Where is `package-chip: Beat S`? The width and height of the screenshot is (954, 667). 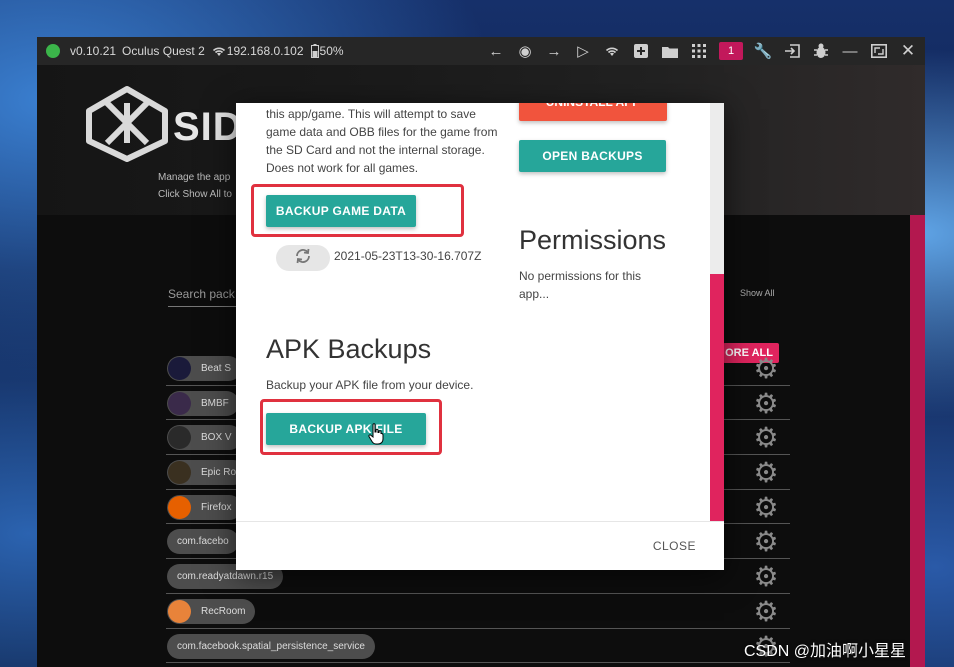
package-chip: Beat S is located at coordinates (204, 368).